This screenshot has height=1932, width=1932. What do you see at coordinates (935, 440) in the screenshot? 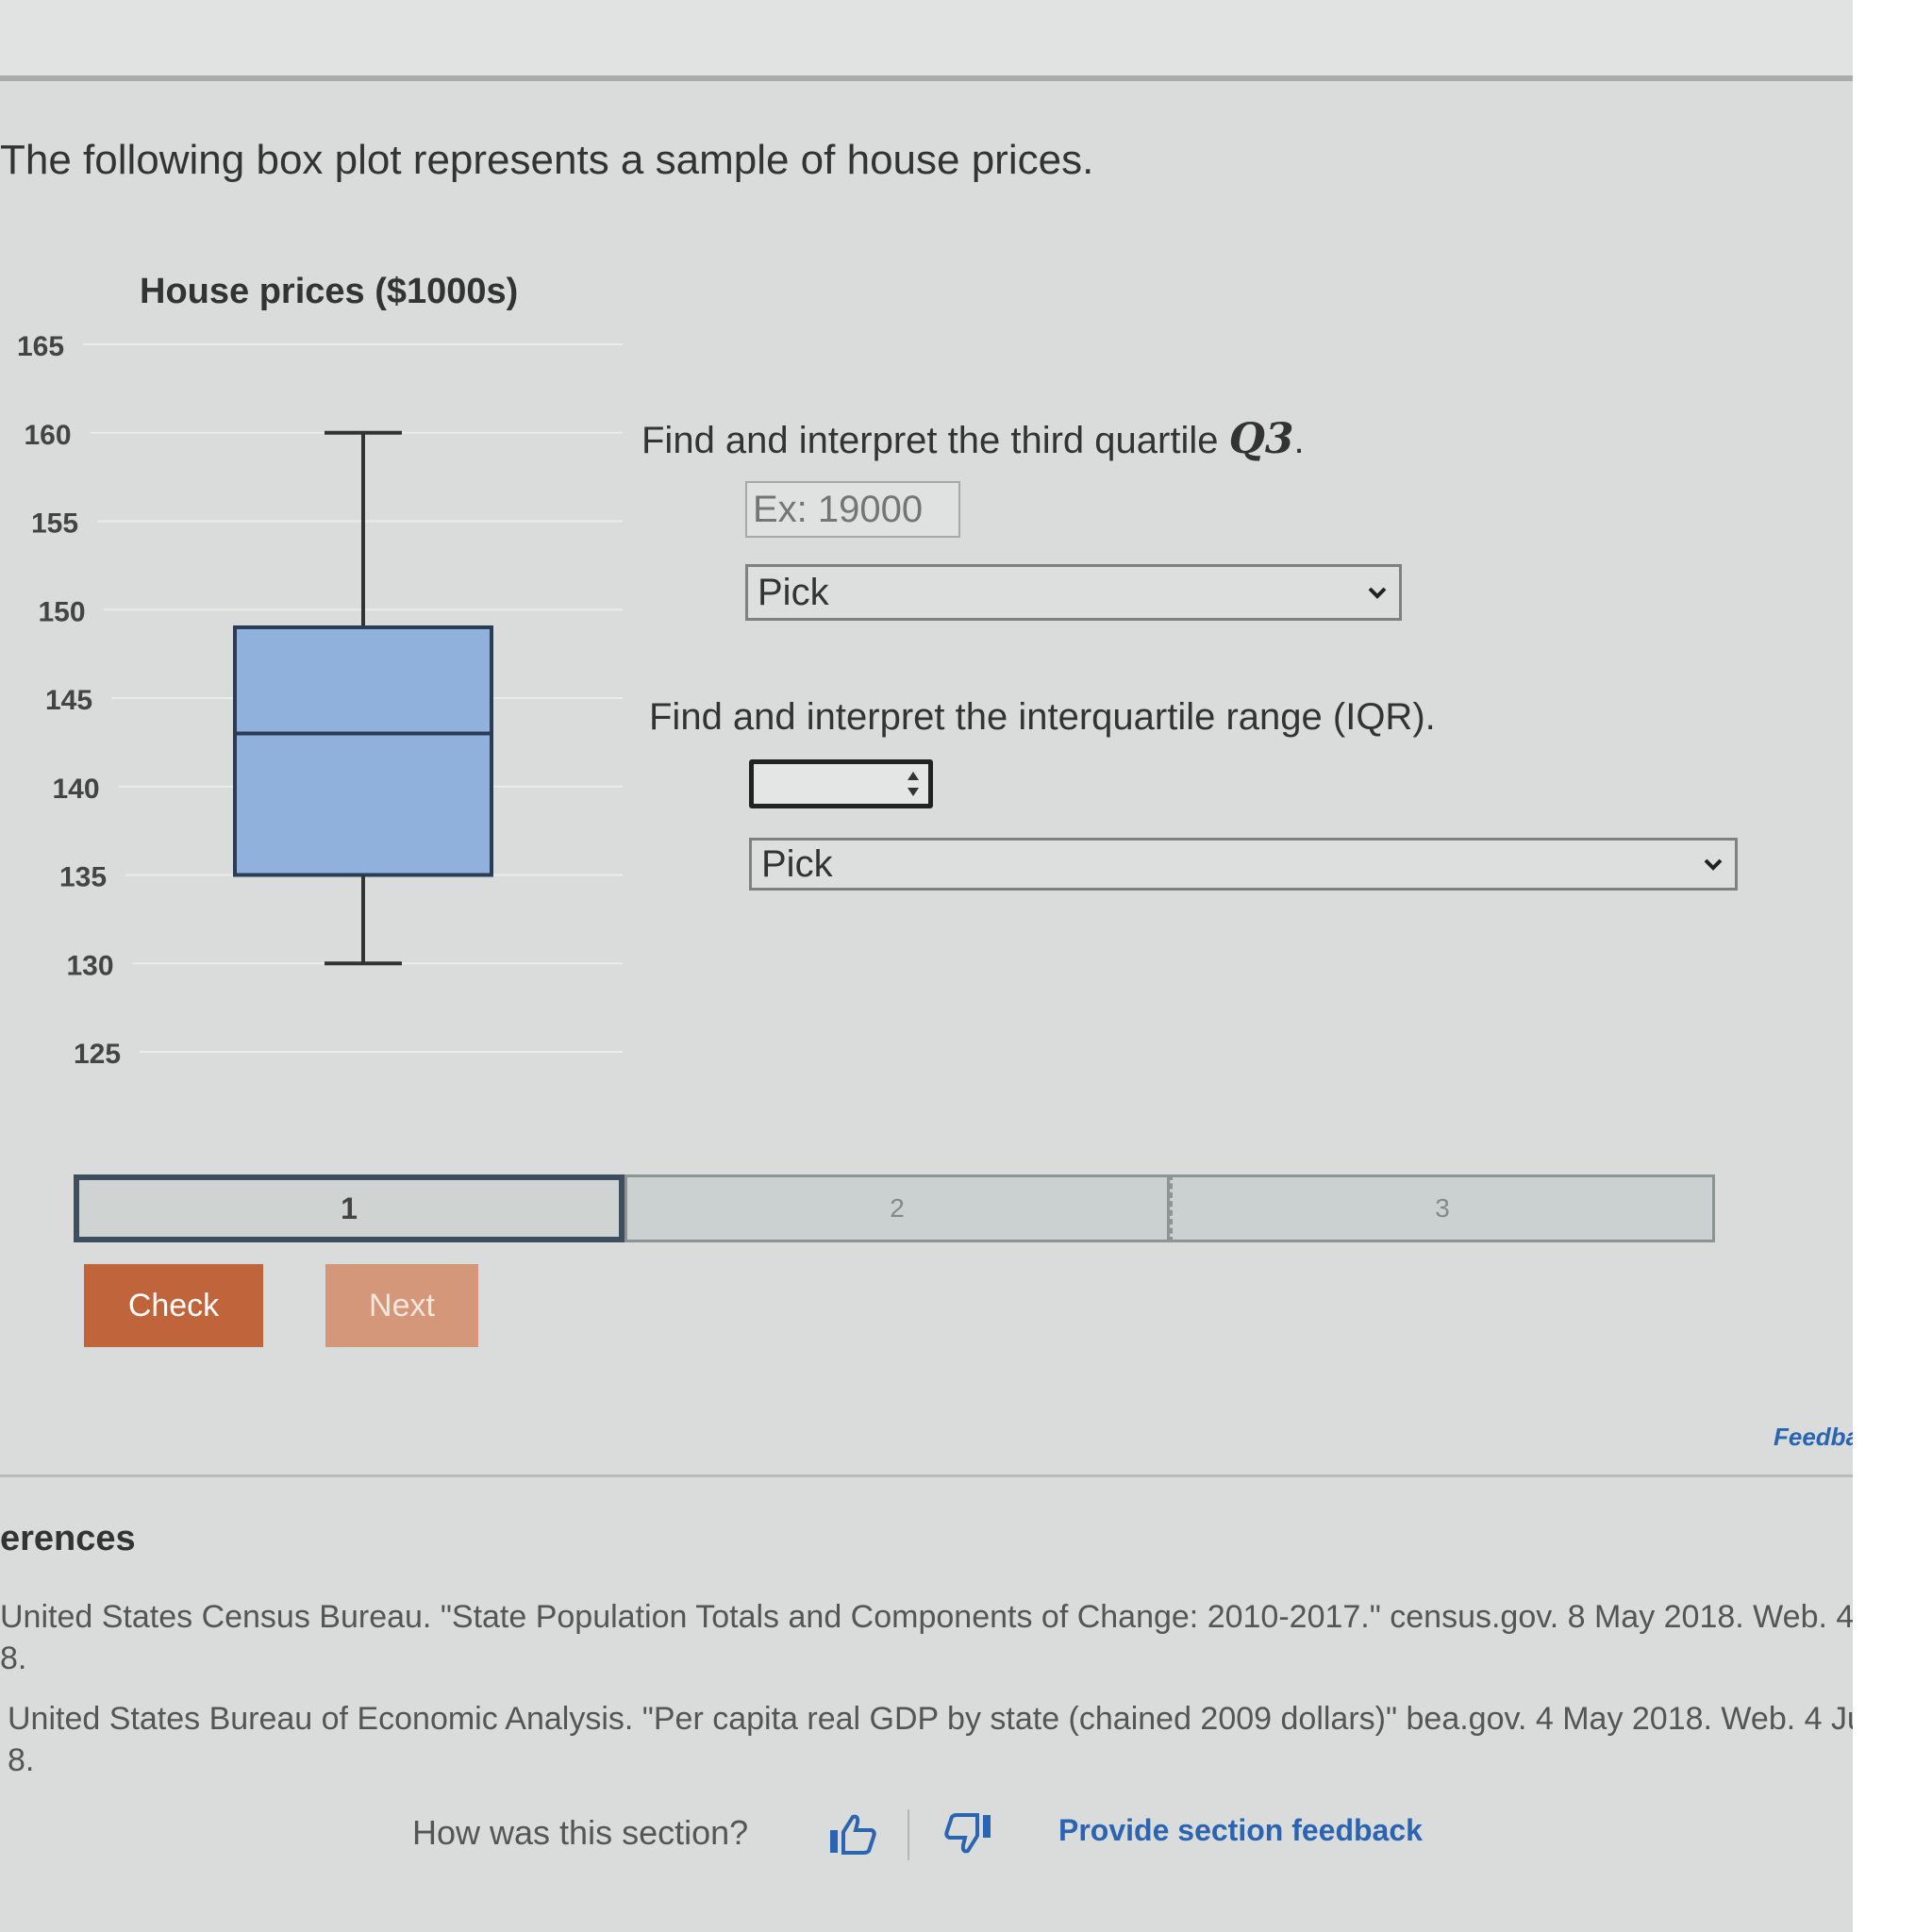
I see `q3-question-text: Find and interpret the third quartile` at bounding box center [935, 440].